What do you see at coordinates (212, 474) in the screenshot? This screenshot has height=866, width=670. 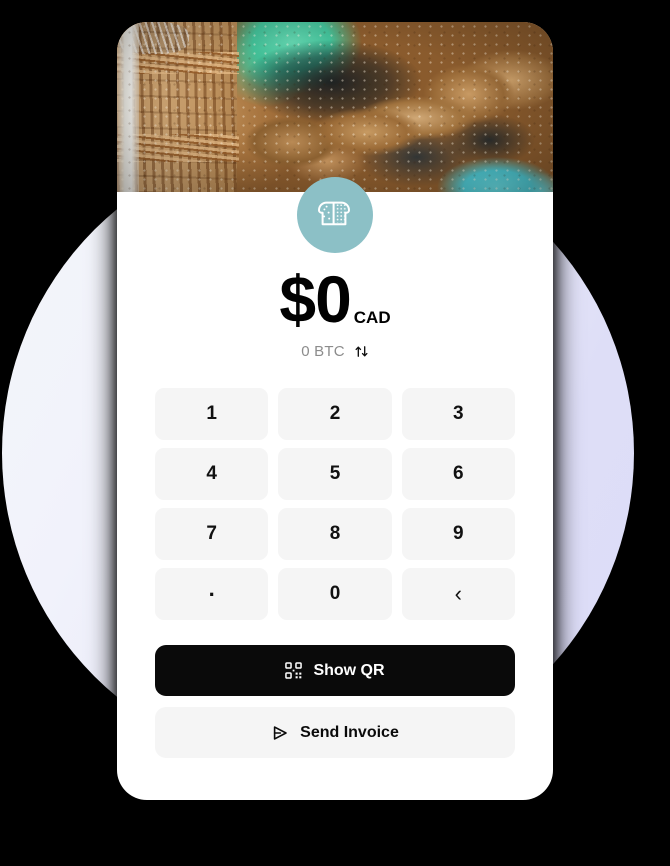 I see `key-4: 4` at bounding box center [212, 474].